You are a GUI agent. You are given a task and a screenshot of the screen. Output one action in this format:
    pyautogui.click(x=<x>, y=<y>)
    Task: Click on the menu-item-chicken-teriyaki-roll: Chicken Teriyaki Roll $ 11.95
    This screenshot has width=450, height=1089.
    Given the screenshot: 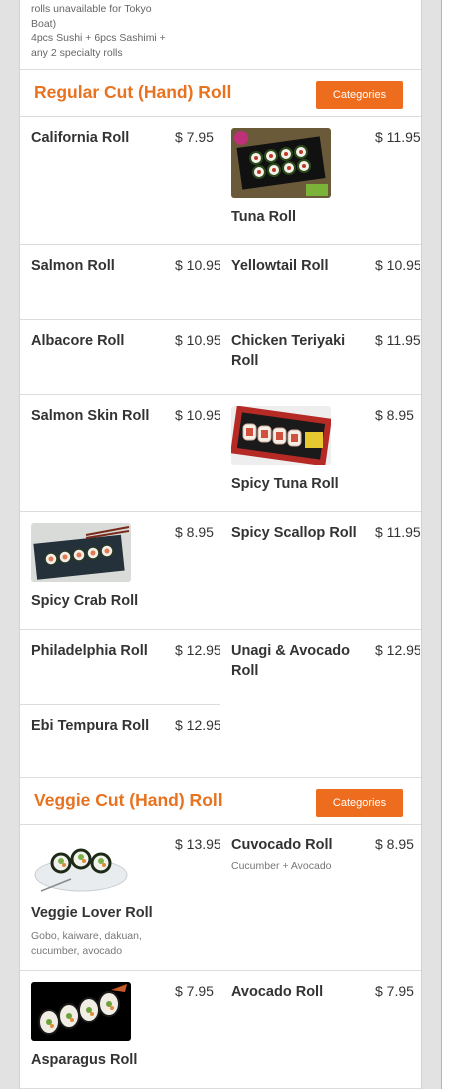 What is the action you would take?
    pyautogui.click(x=320, y=357)
    